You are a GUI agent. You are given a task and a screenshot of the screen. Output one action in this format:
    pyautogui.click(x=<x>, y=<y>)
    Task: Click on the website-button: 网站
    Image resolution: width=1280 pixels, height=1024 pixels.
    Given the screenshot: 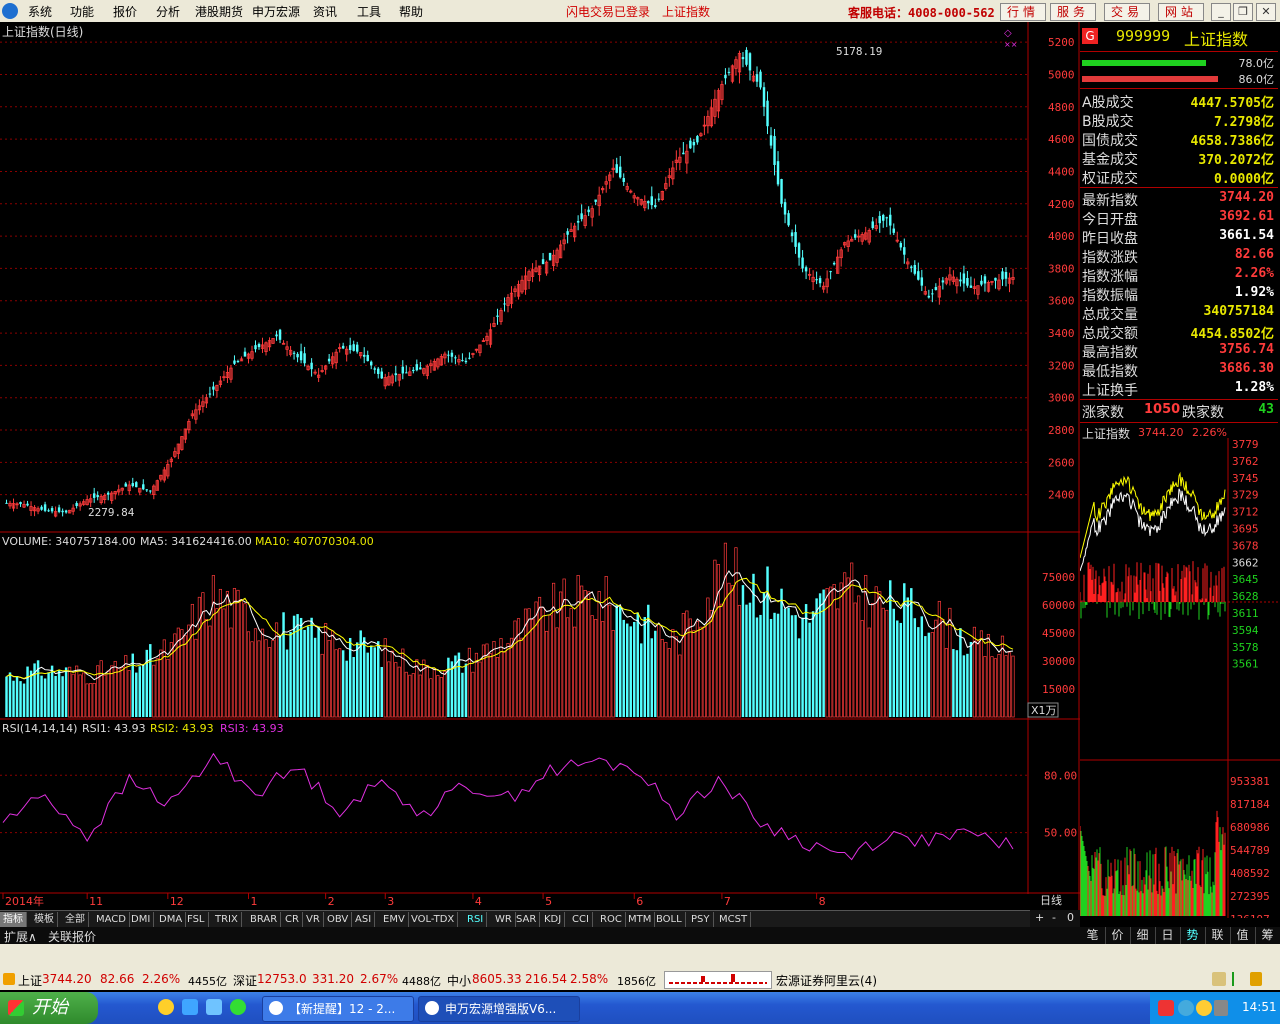 What is the action you would take?
    pyautogui.click(x=1181, y=12)
    